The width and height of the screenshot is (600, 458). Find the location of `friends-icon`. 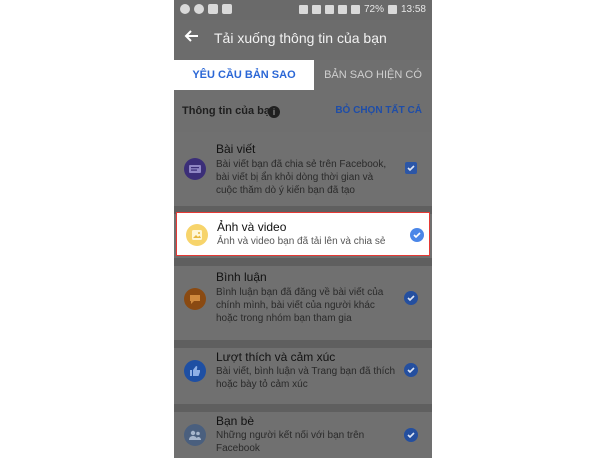

friends-icon is located at coordinates (195, 435).